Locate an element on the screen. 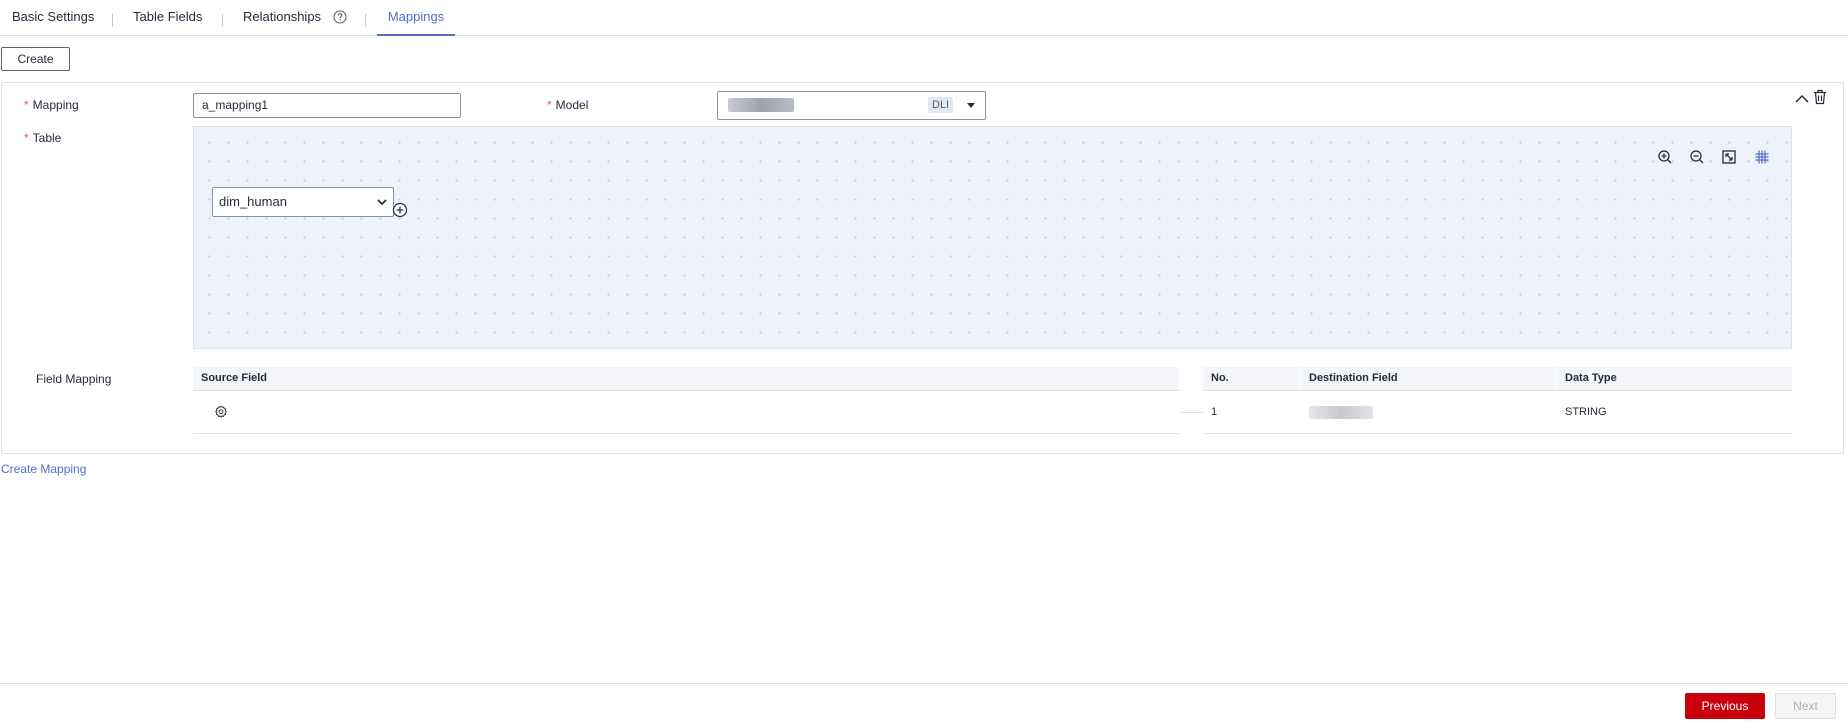 This screenshot has width=1848, height=724. destination-field-cell is located at coordinates (1429, 412).